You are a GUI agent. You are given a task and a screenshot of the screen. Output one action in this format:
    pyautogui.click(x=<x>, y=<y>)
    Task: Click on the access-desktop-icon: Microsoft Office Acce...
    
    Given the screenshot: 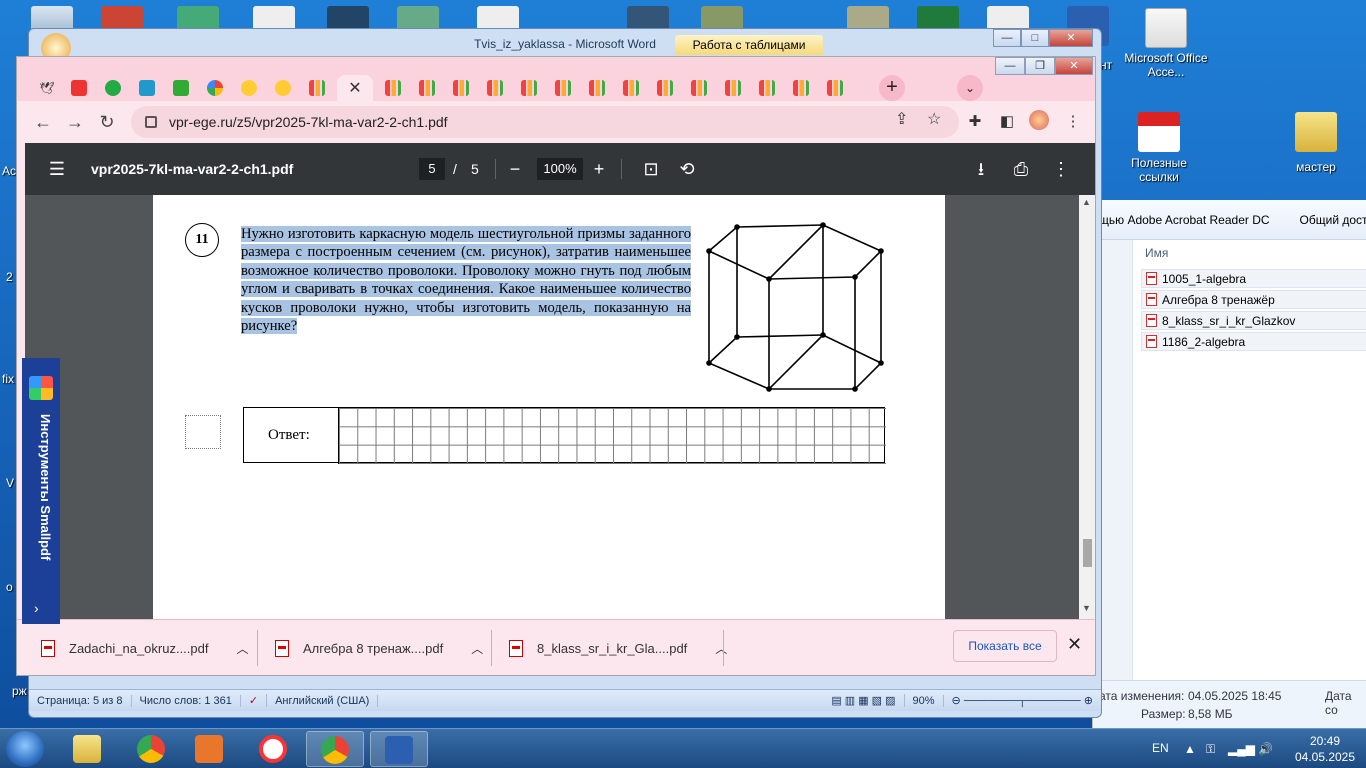 What is the action you would take?
    pyautogui.click(x=1166, y=43)
    